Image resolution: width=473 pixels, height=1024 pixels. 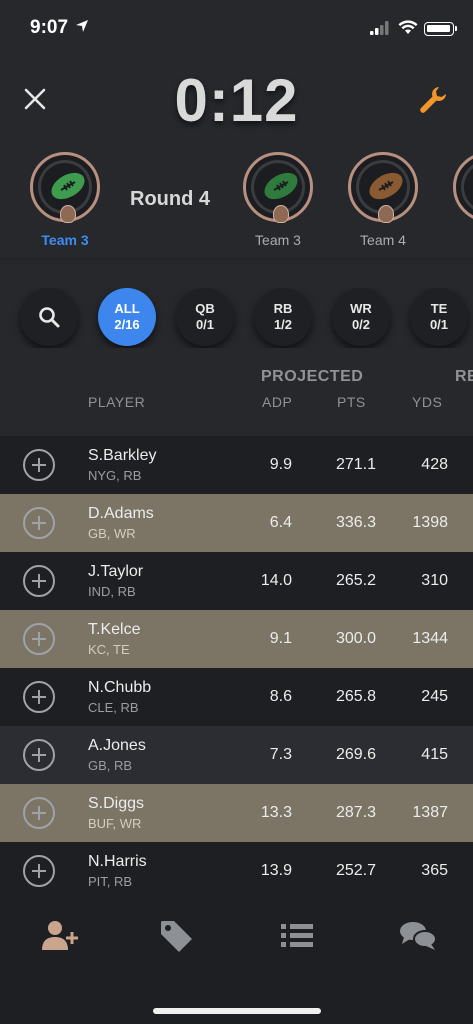 What do you see at coordinates (236, 262) in the screenshot?
I see `divider` at bounding box center [236, 262].